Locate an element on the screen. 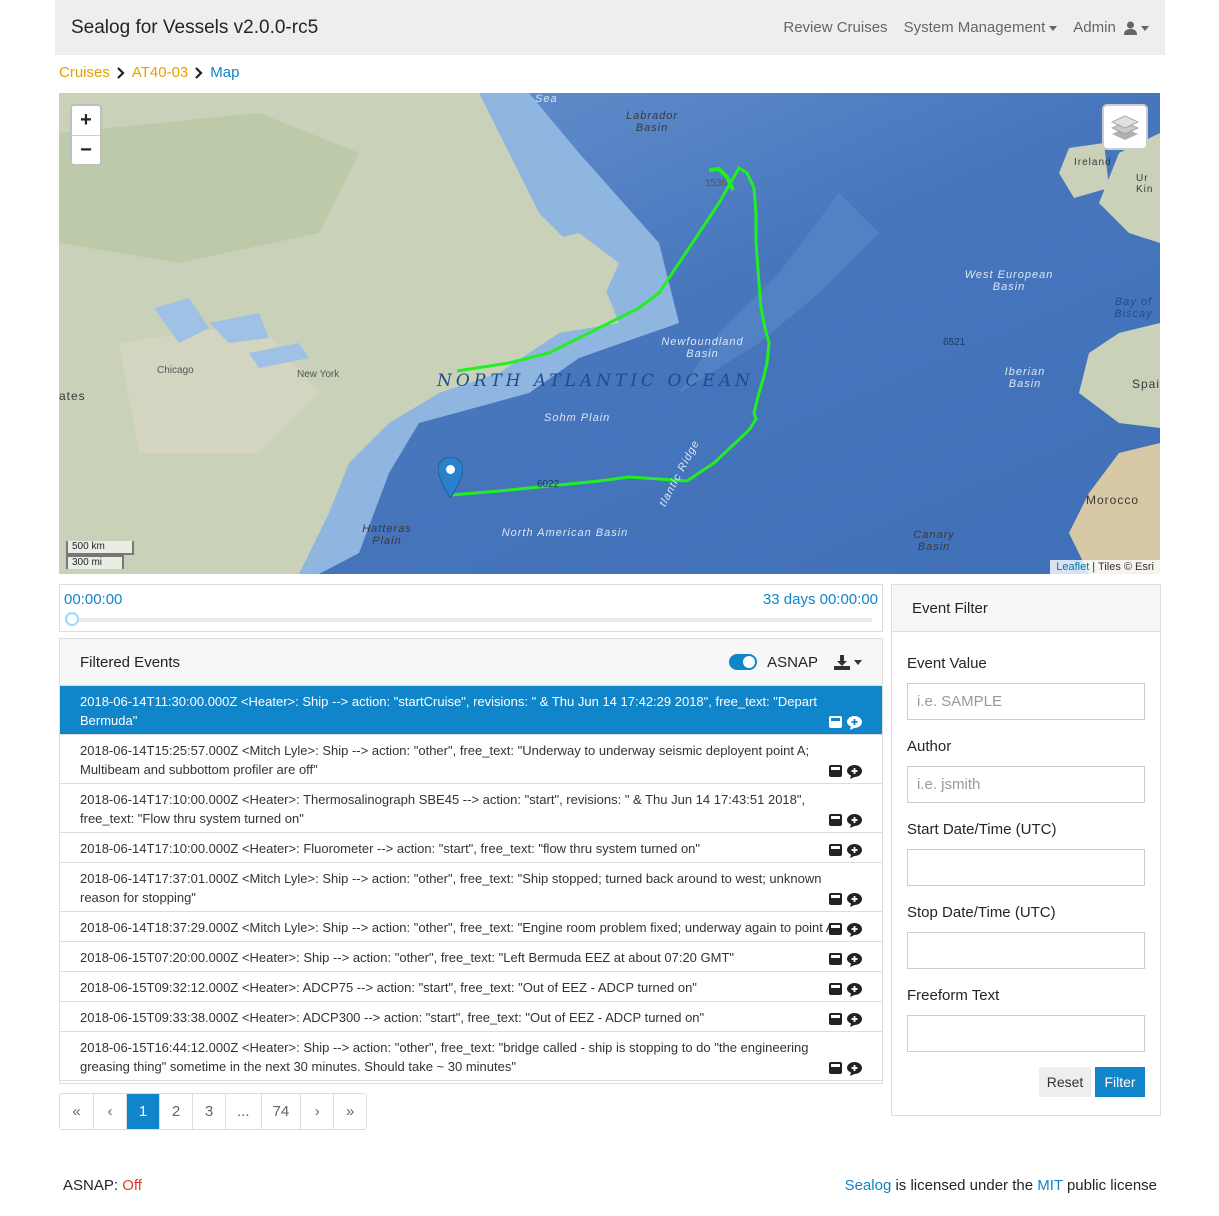  event-value-input is located at coordinates (1026, 701).